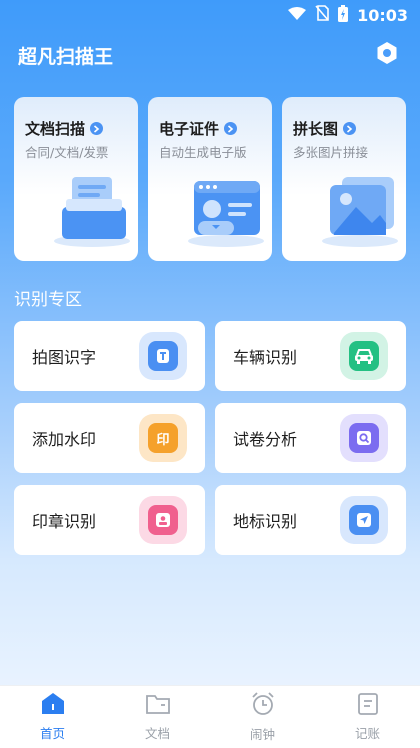 The height and width of the screenshot is (748, 420). I want to click on feature-card-e-certificate: 电子证件 自动生成电子版, so click(210, 179).